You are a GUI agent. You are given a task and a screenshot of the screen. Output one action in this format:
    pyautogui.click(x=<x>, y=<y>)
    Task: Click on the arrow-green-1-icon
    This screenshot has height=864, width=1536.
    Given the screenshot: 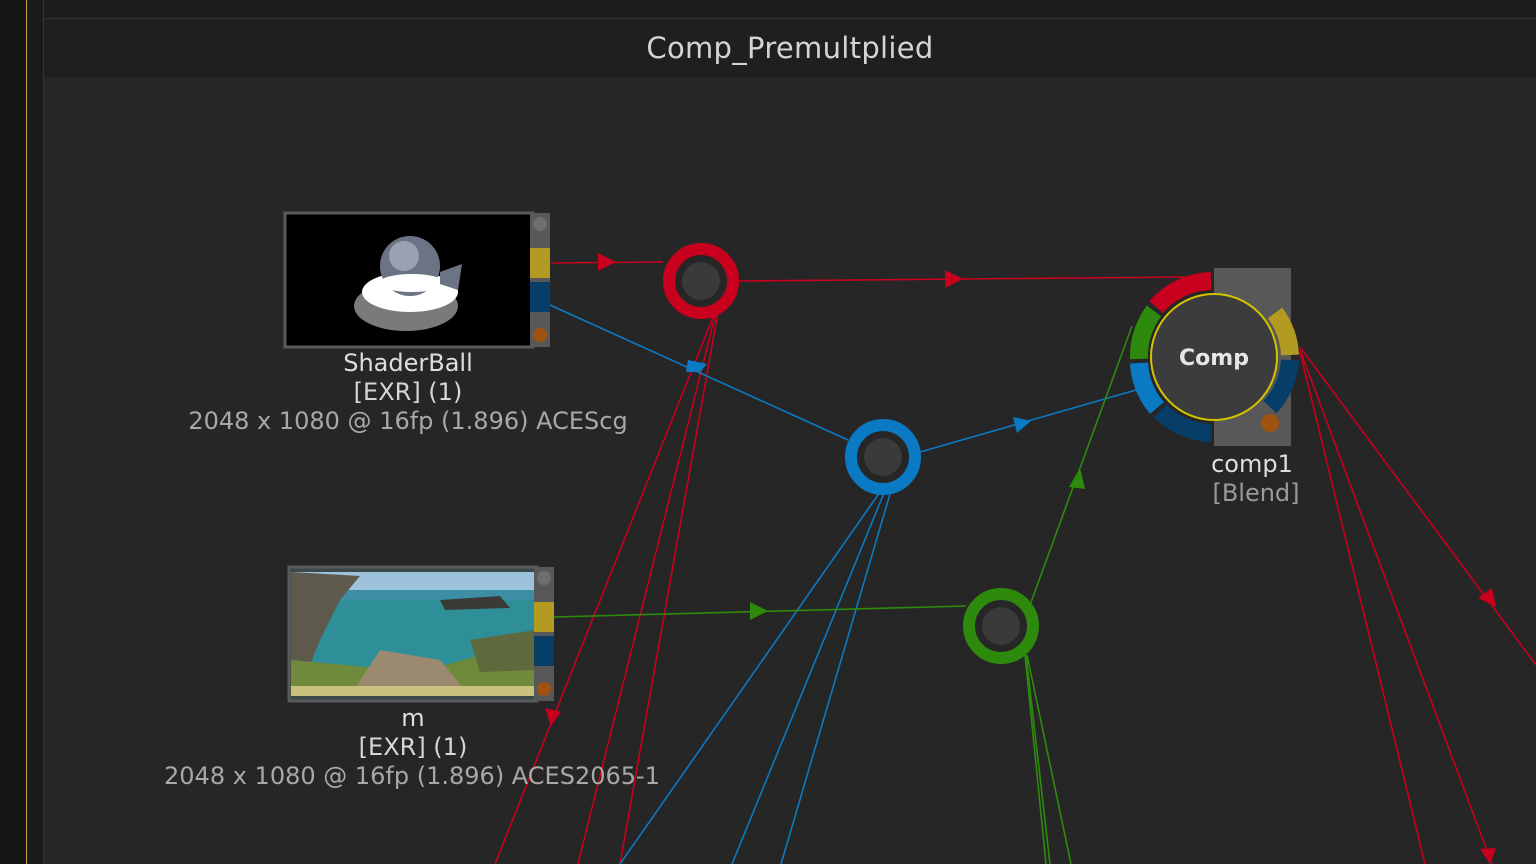 What is the action you would take?
    pyautogui.click(x=759, y=611)
    